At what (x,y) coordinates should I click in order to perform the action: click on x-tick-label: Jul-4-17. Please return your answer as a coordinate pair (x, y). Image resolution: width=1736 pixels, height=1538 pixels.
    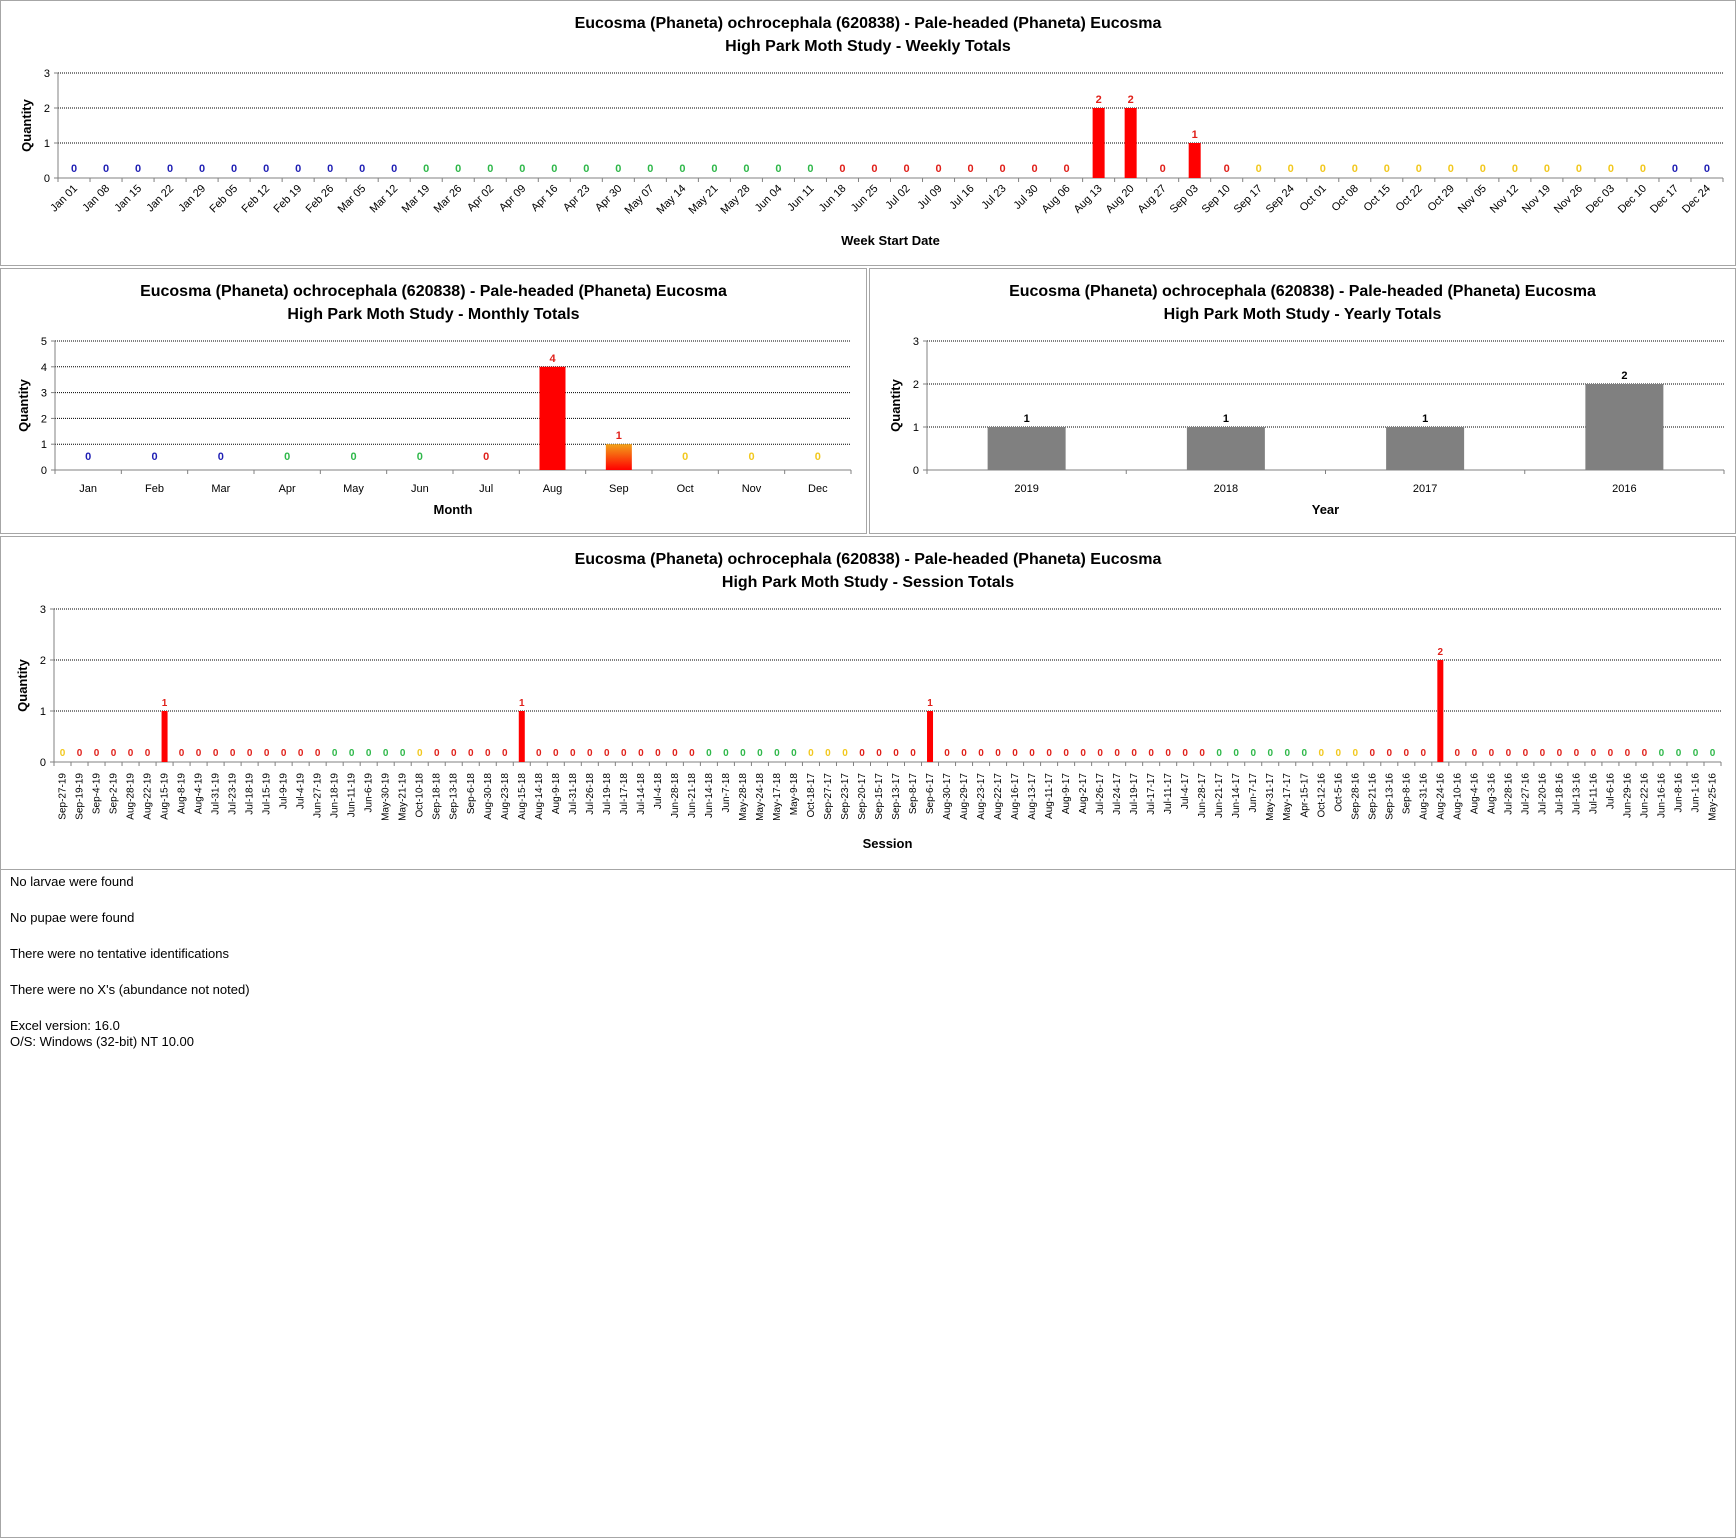
    Looking at the image, I should click on (1185, 791).